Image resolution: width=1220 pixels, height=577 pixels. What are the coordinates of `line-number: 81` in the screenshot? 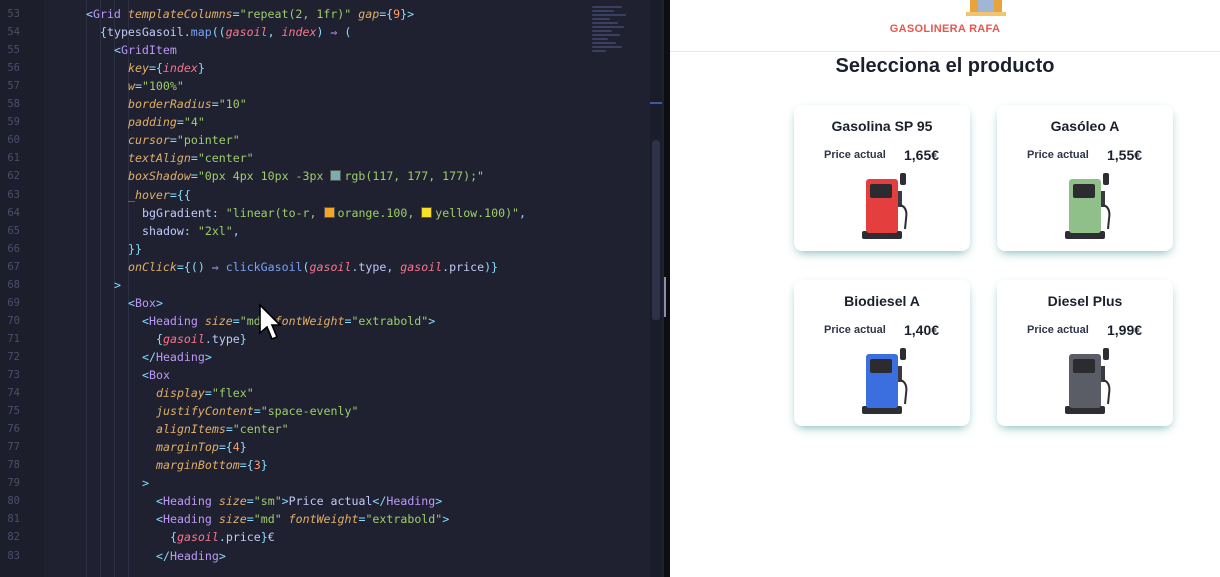 It's located at (13, 519).